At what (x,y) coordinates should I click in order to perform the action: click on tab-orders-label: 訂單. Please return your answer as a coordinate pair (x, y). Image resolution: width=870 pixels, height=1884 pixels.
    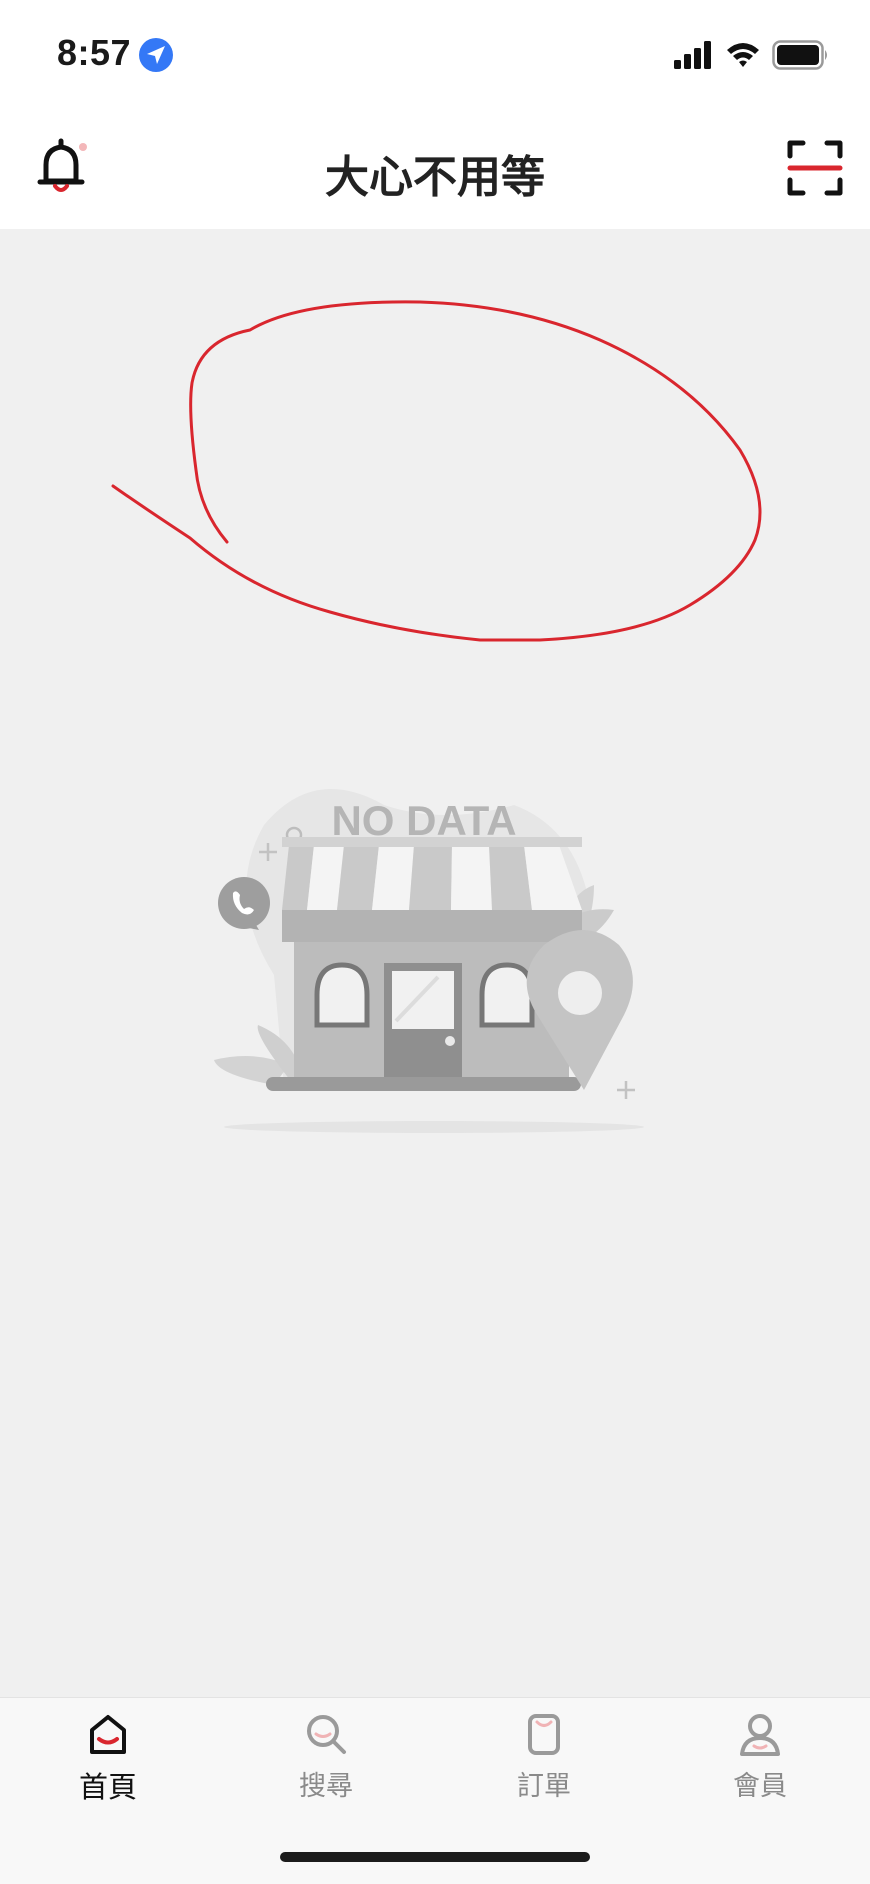
    Looking at the image, I should click on (544, 1786).